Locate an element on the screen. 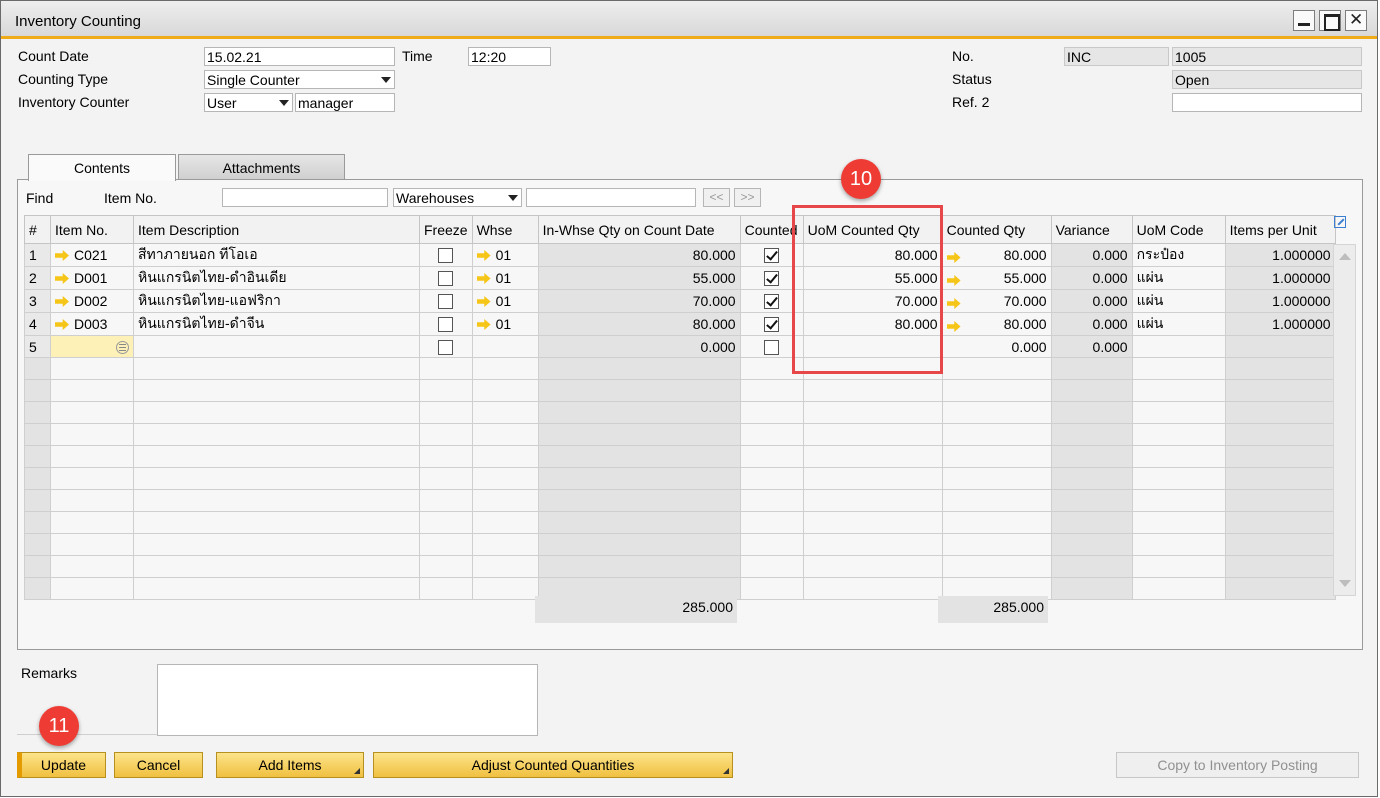 The height and width of the screenshot is (798, 1380). close-icon: ✕ is located at coordinates (1356, 20).